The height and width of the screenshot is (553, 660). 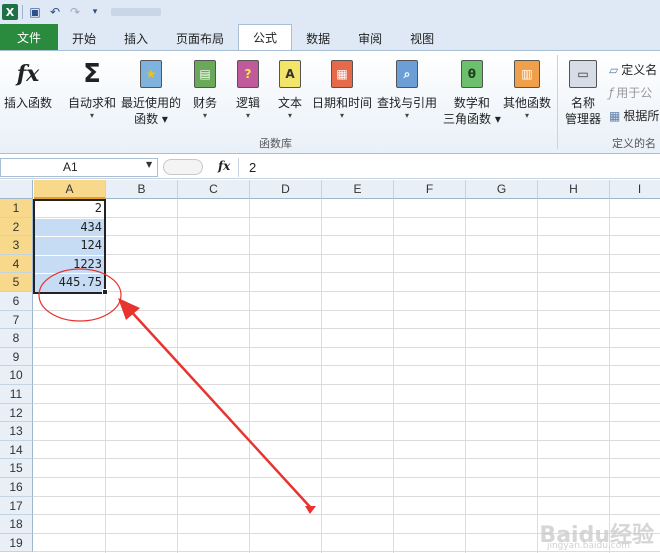 I want to click on date-time-label: 日期和时间, so click(x=342, y=103).